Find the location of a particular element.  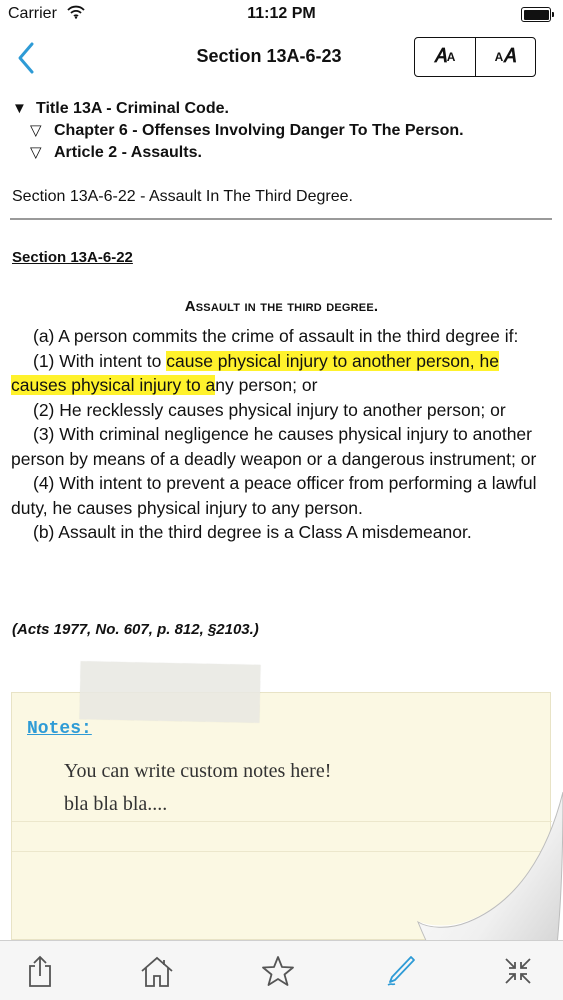

battery-icon is located at coordinates (537, 14).